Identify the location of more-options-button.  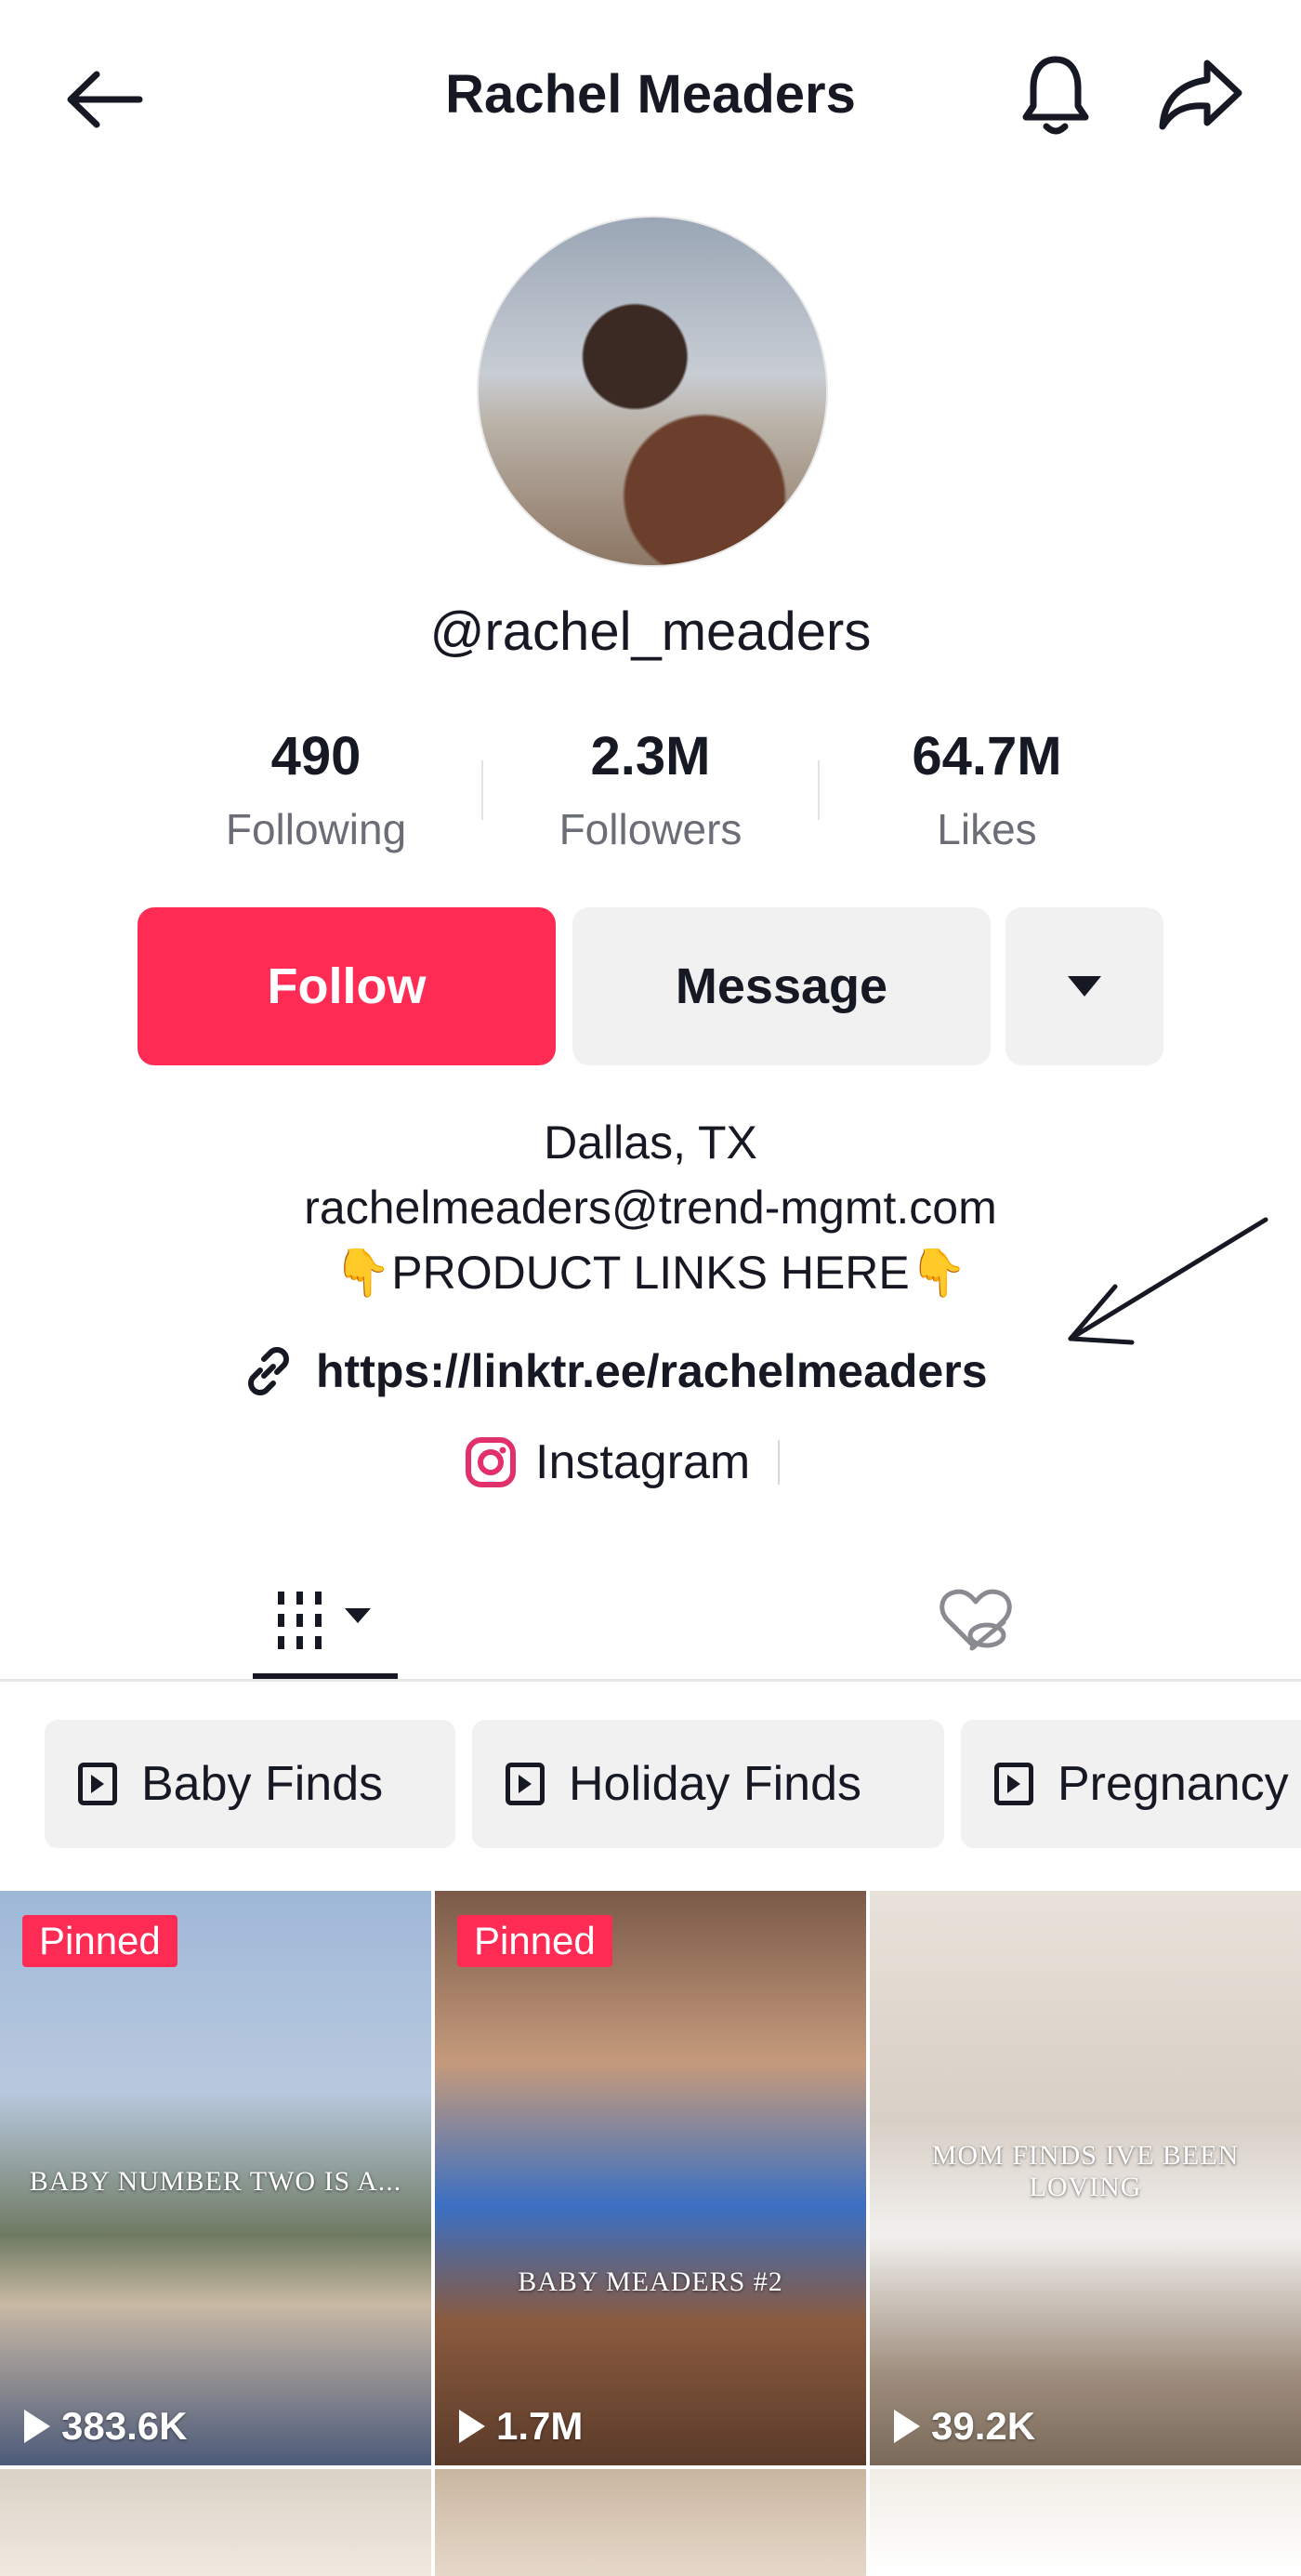
(1084, 986).